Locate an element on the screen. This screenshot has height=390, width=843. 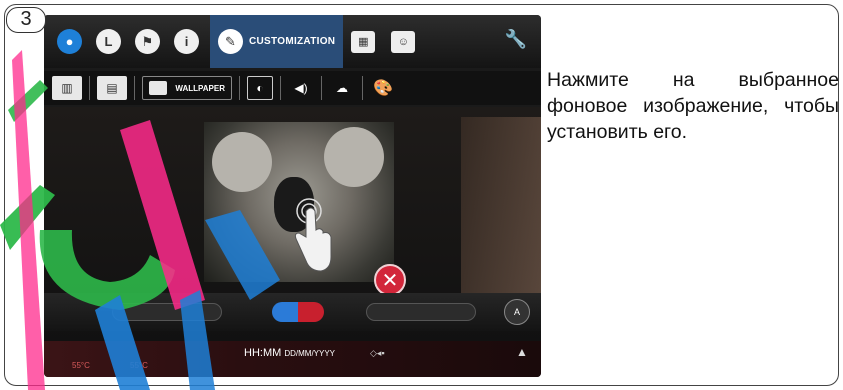
text-style-label: A is located at coordinates (516, 312).